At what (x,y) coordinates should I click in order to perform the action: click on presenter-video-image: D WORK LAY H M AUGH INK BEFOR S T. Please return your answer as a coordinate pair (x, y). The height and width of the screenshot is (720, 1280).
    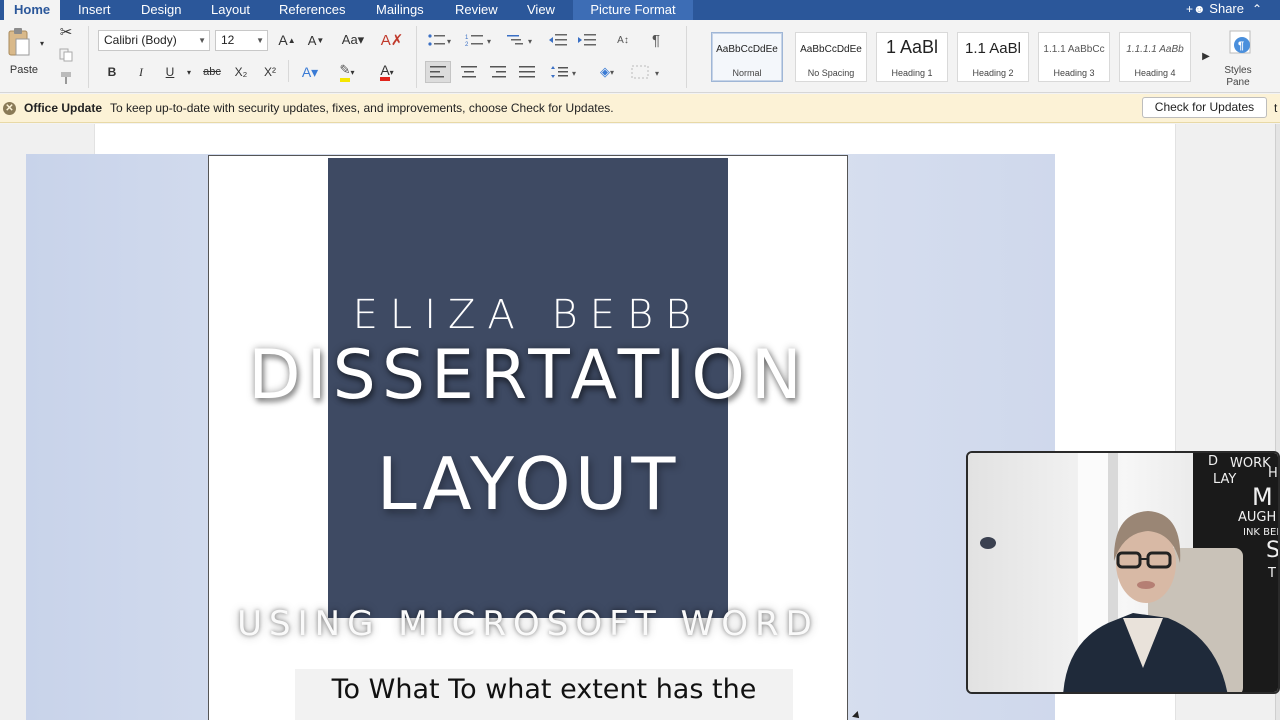
    Looking at the image, I should click on (1124, 572).